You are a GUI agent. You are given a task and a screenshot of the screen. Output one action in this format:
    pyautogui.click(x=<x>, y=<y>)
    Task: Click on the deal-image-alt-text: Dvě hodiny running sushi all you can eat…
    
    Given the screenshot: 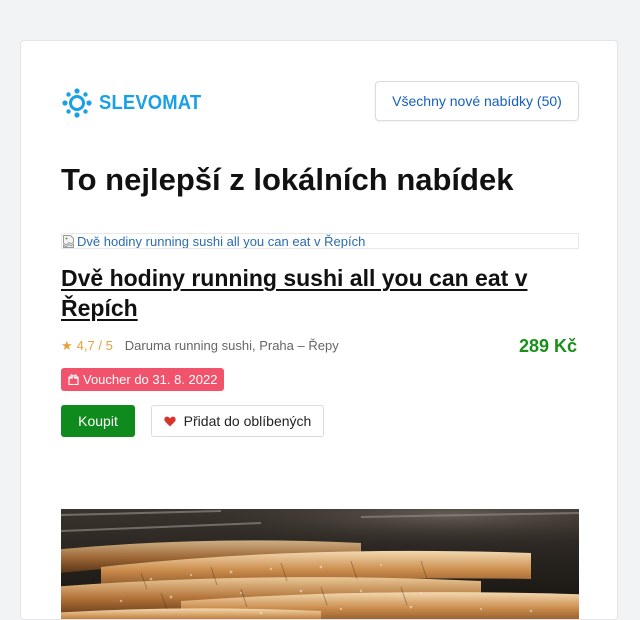 What is the action you would take?
    pyautogui.click(x=221, y=241)
    